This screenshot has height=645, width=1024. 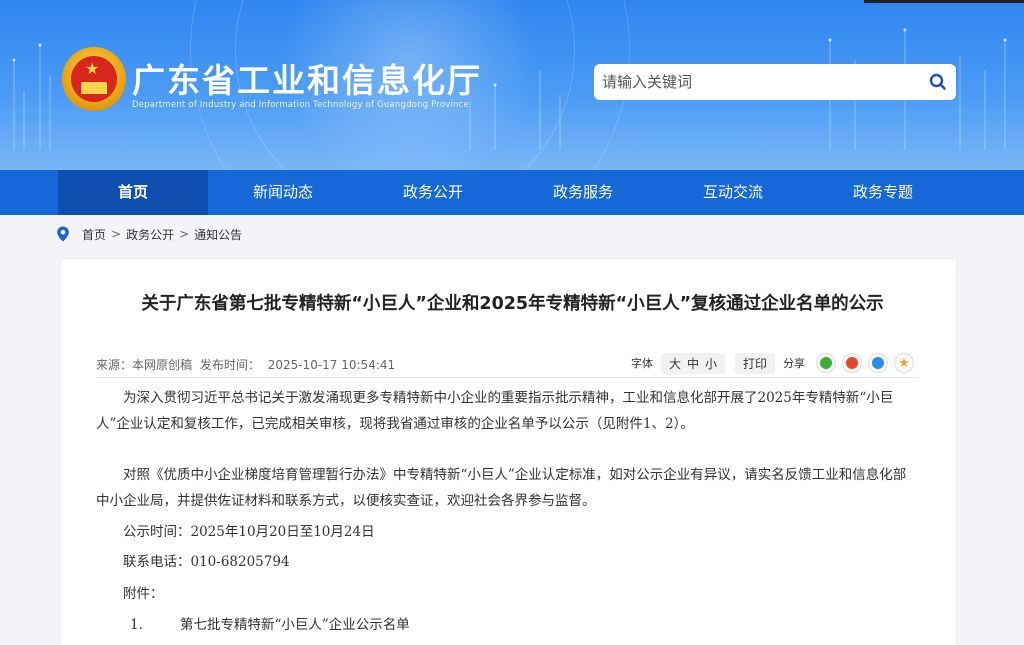 I want to click on search-box, so click(x=775, y=82).